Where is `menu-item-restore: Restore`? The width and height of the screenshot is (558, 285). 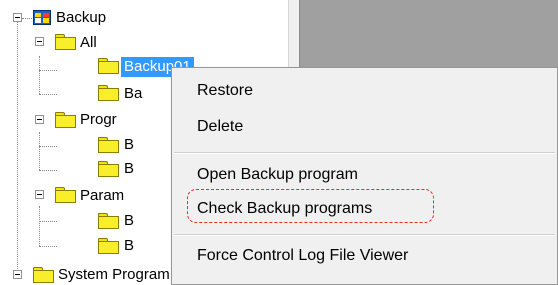
menu-item-restore: Restore is located at coordinates (225, 91).